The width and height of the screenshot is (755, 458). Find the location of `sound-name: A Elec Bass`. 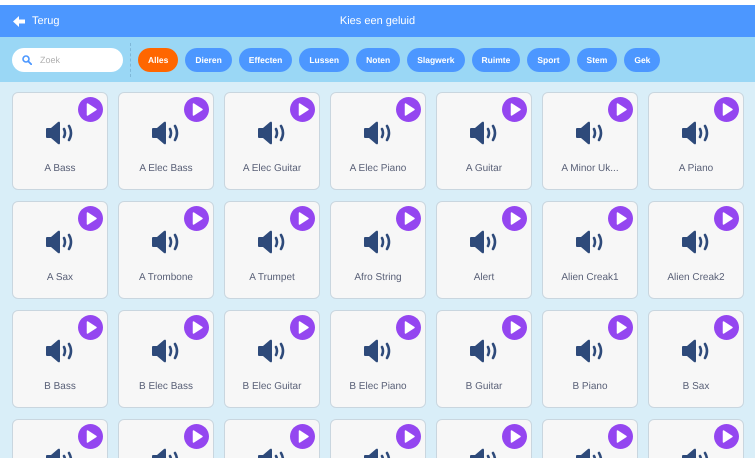

sound-name: A Elec Bass is located at coordinates (166, 168).